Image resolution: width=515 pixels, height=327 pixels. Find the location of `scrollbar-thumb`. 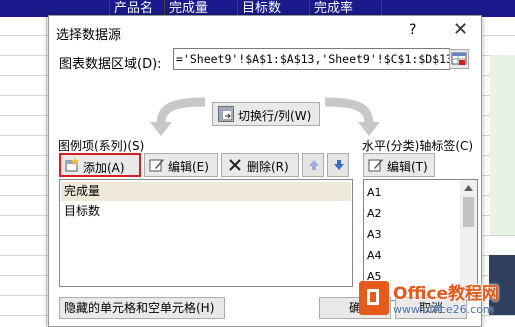

scrollbar-thumb is located at coordinates (468, 212).